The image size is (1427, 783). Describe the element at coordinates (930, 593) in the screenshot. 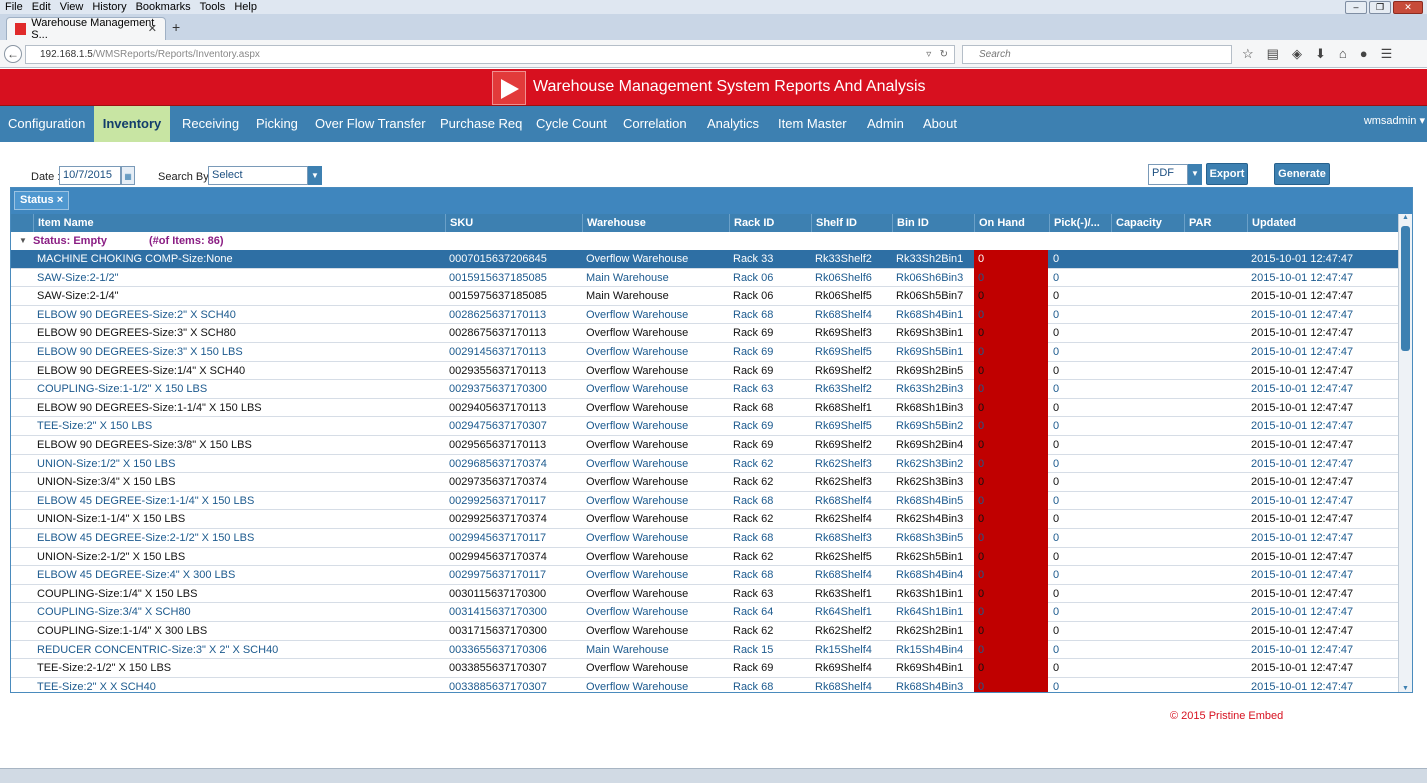

I see `table-cell: Rk63Sh1Bin1` at that location.